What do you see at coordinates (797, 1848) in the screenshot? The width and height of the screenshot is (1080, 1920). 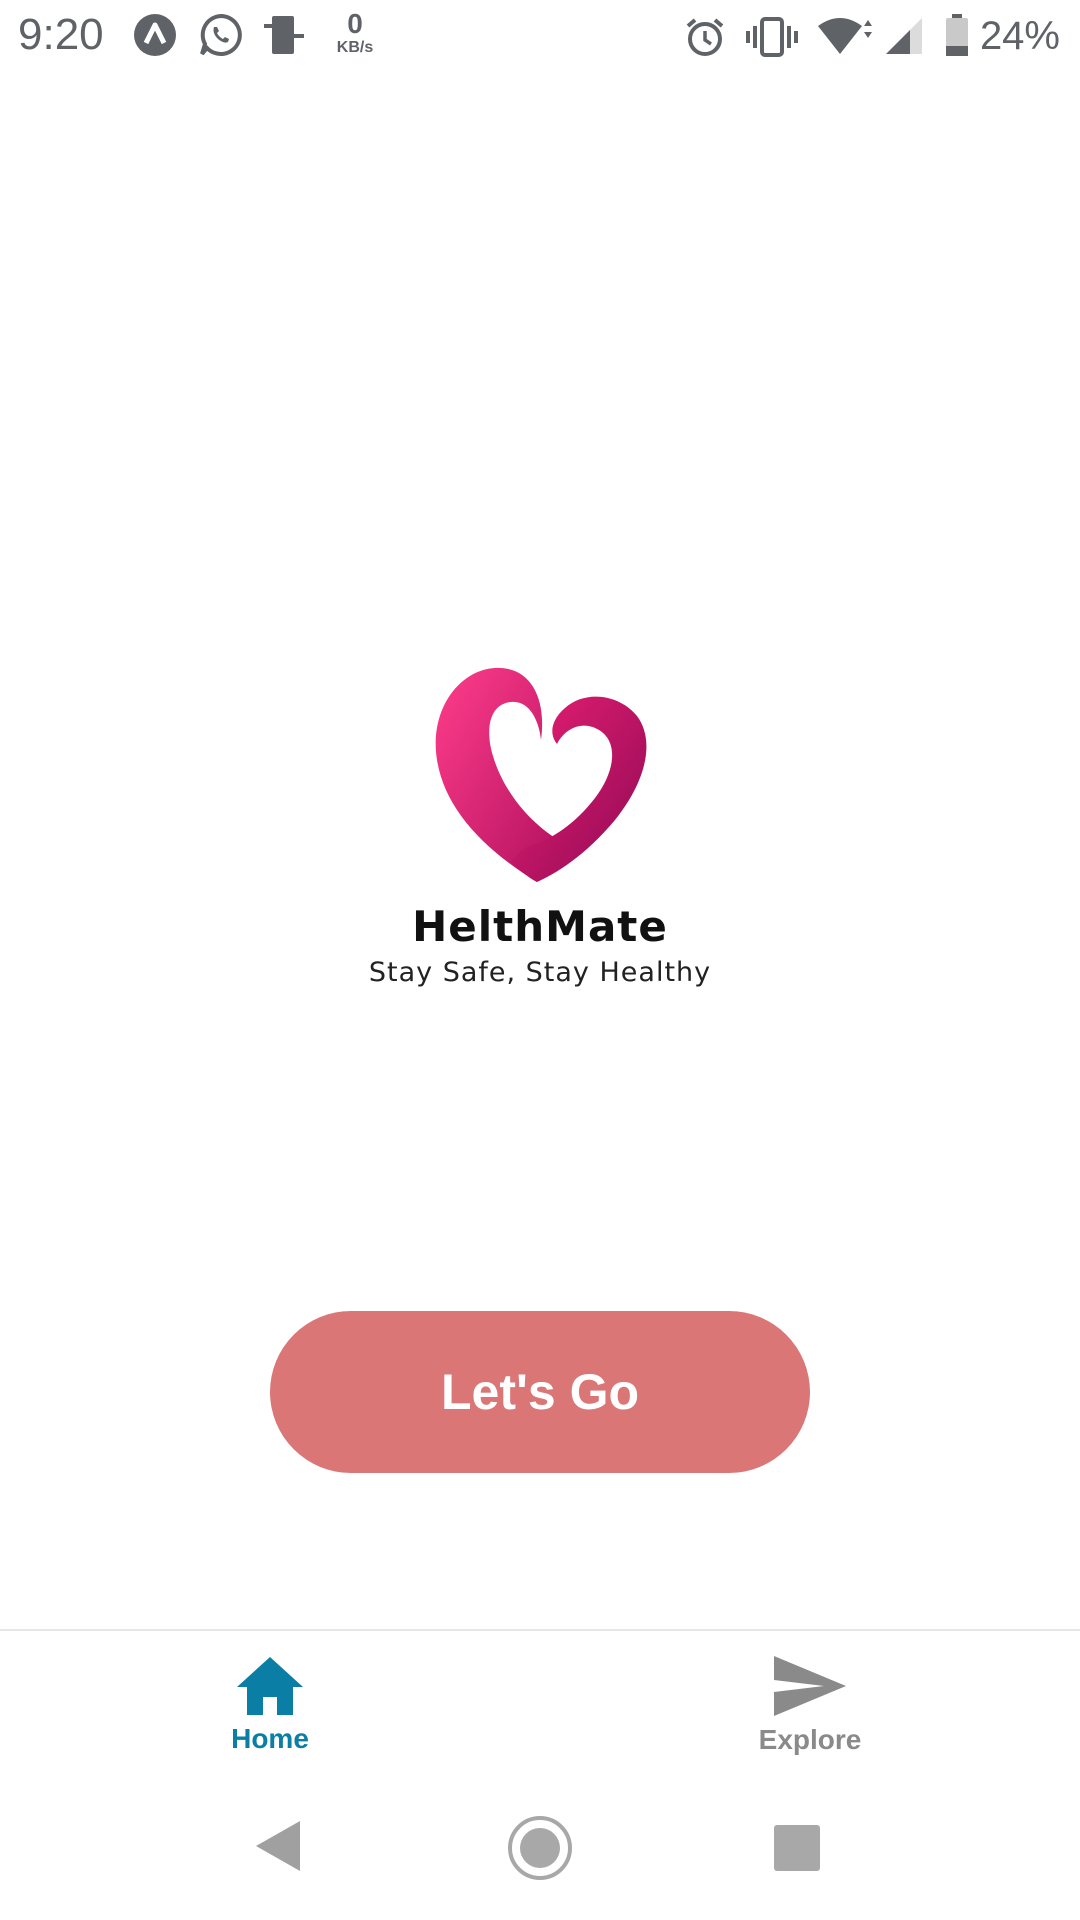 I see `recents-icon` at bounding box center [797, 1848].